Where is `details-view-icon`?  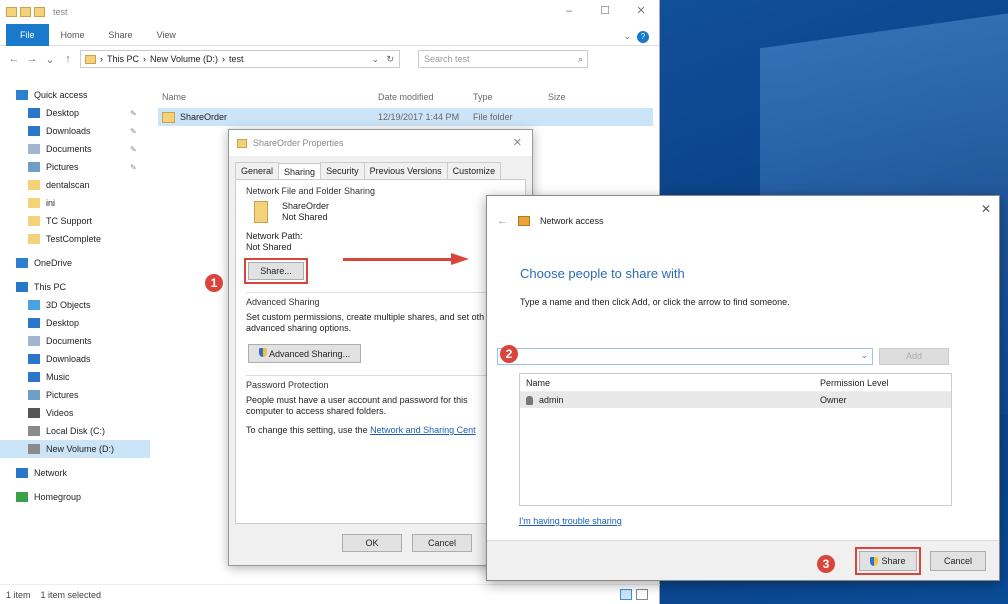
details-view-icon is located at coordinates (626, 594).